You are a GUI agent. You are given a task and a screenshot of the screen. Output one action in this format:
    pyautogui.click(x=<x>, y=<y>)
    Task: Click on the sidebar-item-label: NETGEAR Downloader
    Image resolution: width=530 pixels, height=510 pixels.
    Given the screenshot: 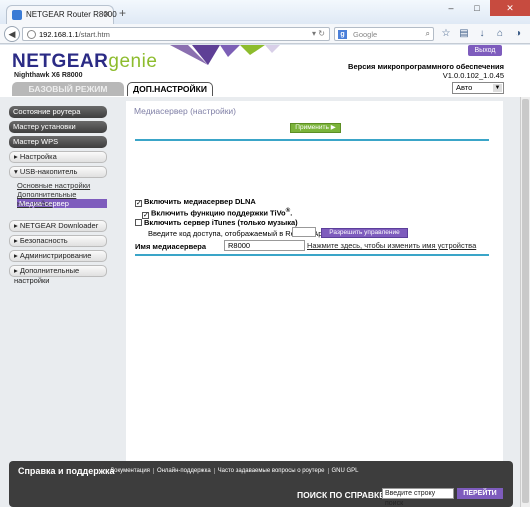 What is the action you would take?
    pyautogui.click(x=59, y=225)
    